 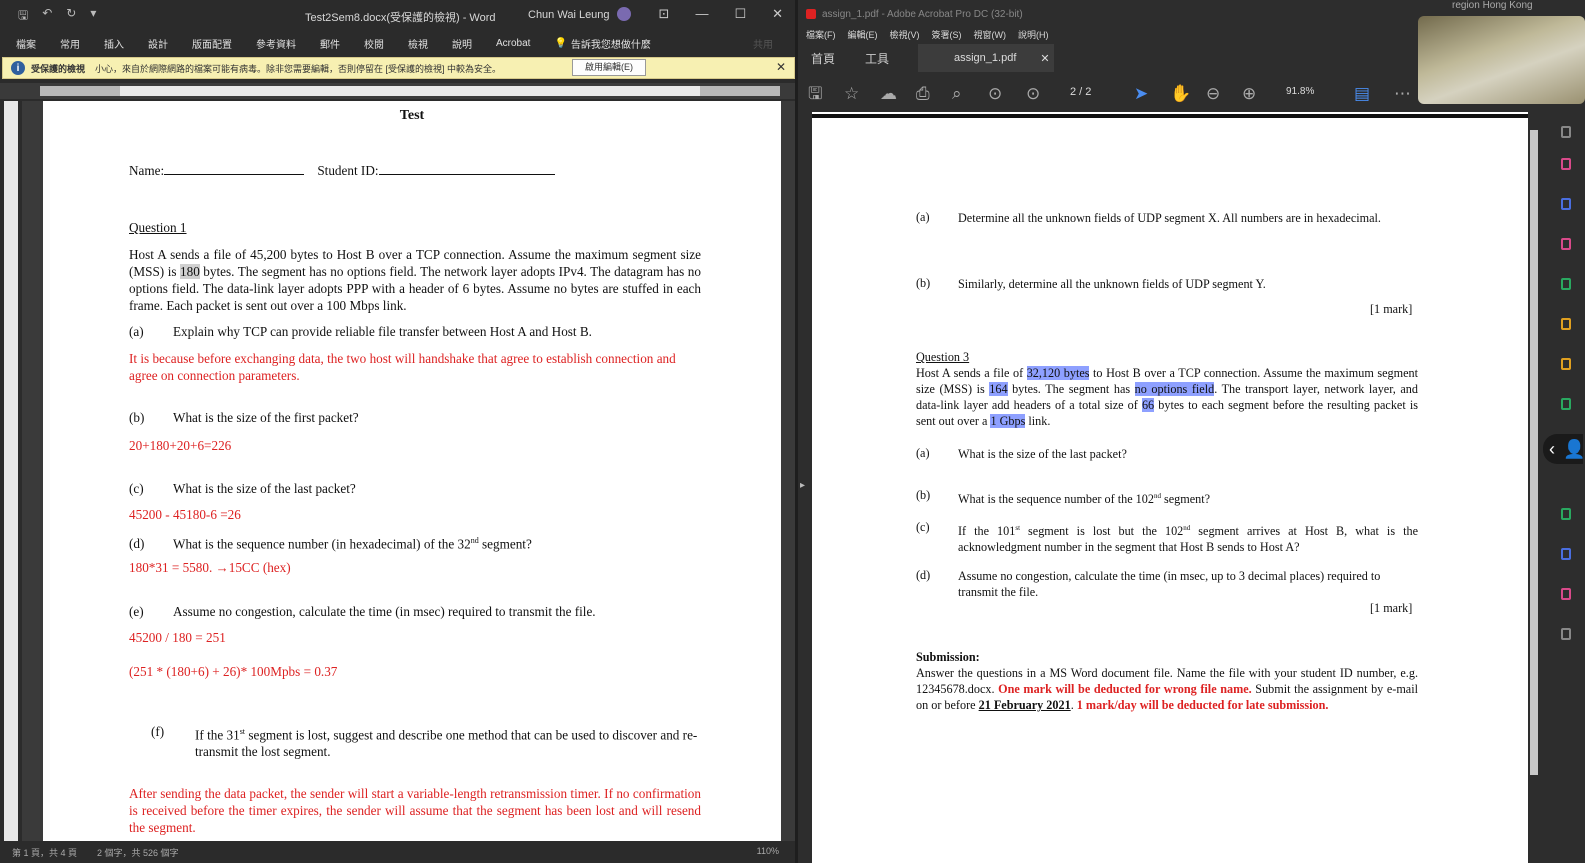 I want to click on scan-ocr-icon, so click(x=1566, y=364).